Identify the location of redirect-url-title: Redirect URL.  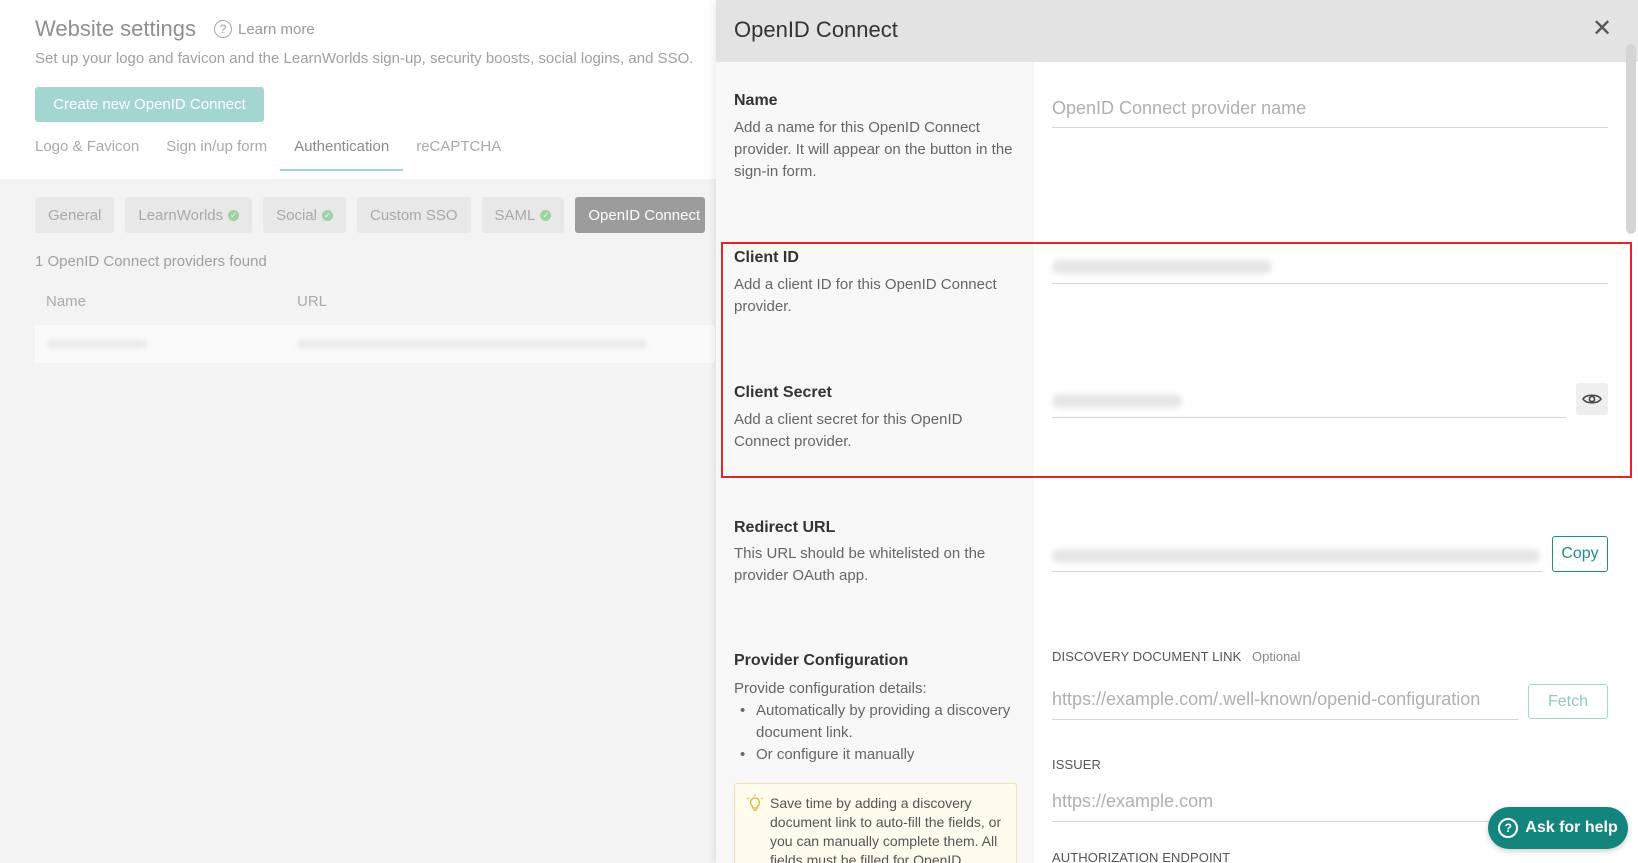
(785, 527).